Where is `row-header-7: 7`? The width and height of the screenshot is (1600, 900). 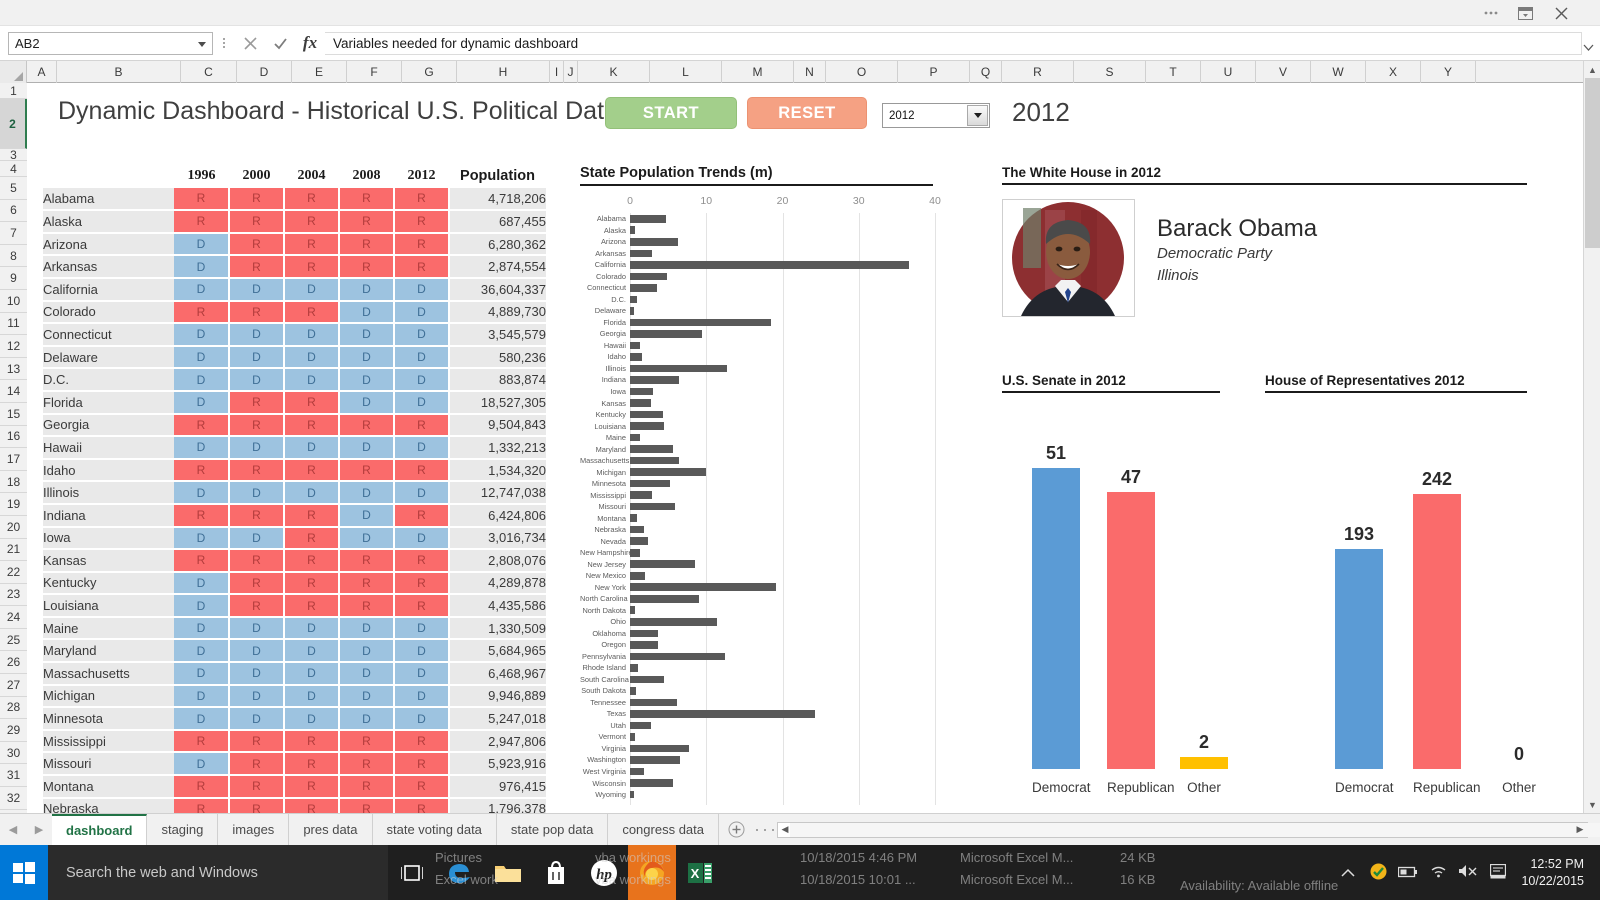
row-header-7: 7 is located at coordinates (13, 233).